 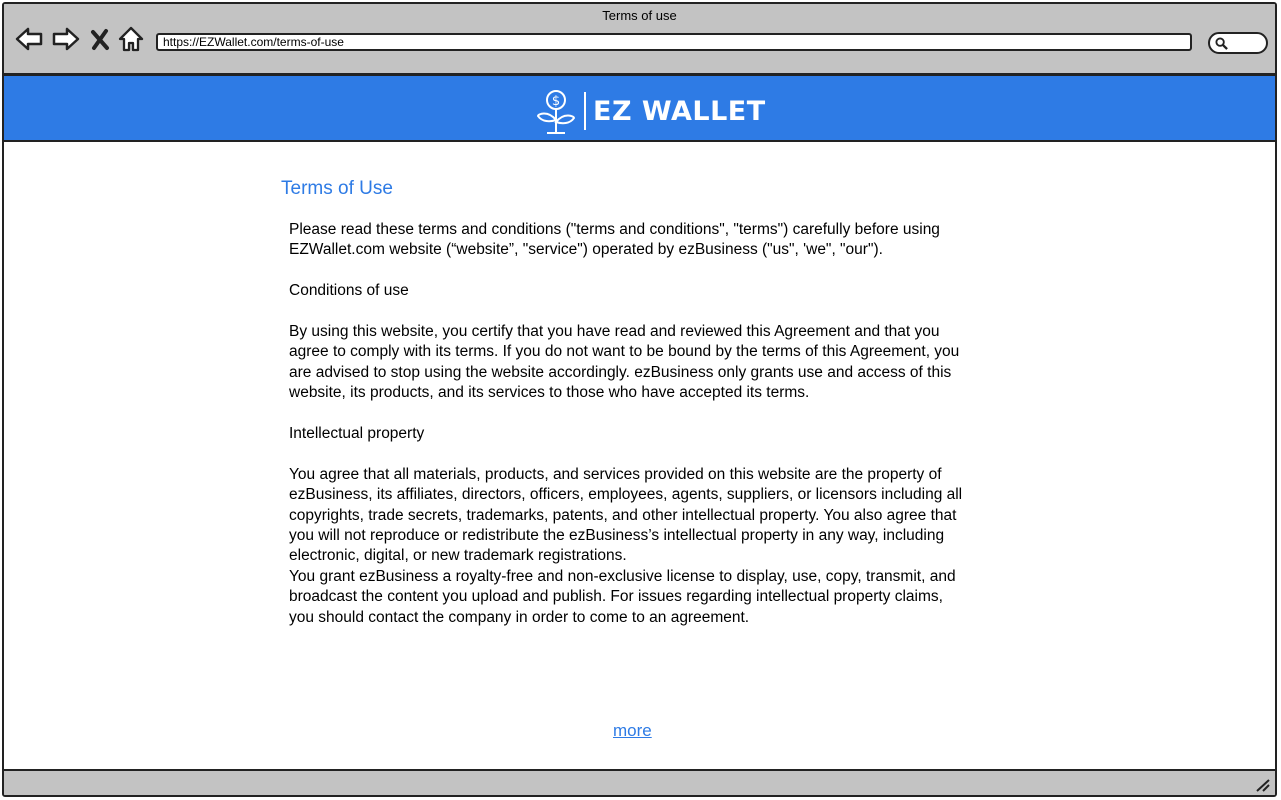 I want to click on stop-icon, so click(x=100, y=39).